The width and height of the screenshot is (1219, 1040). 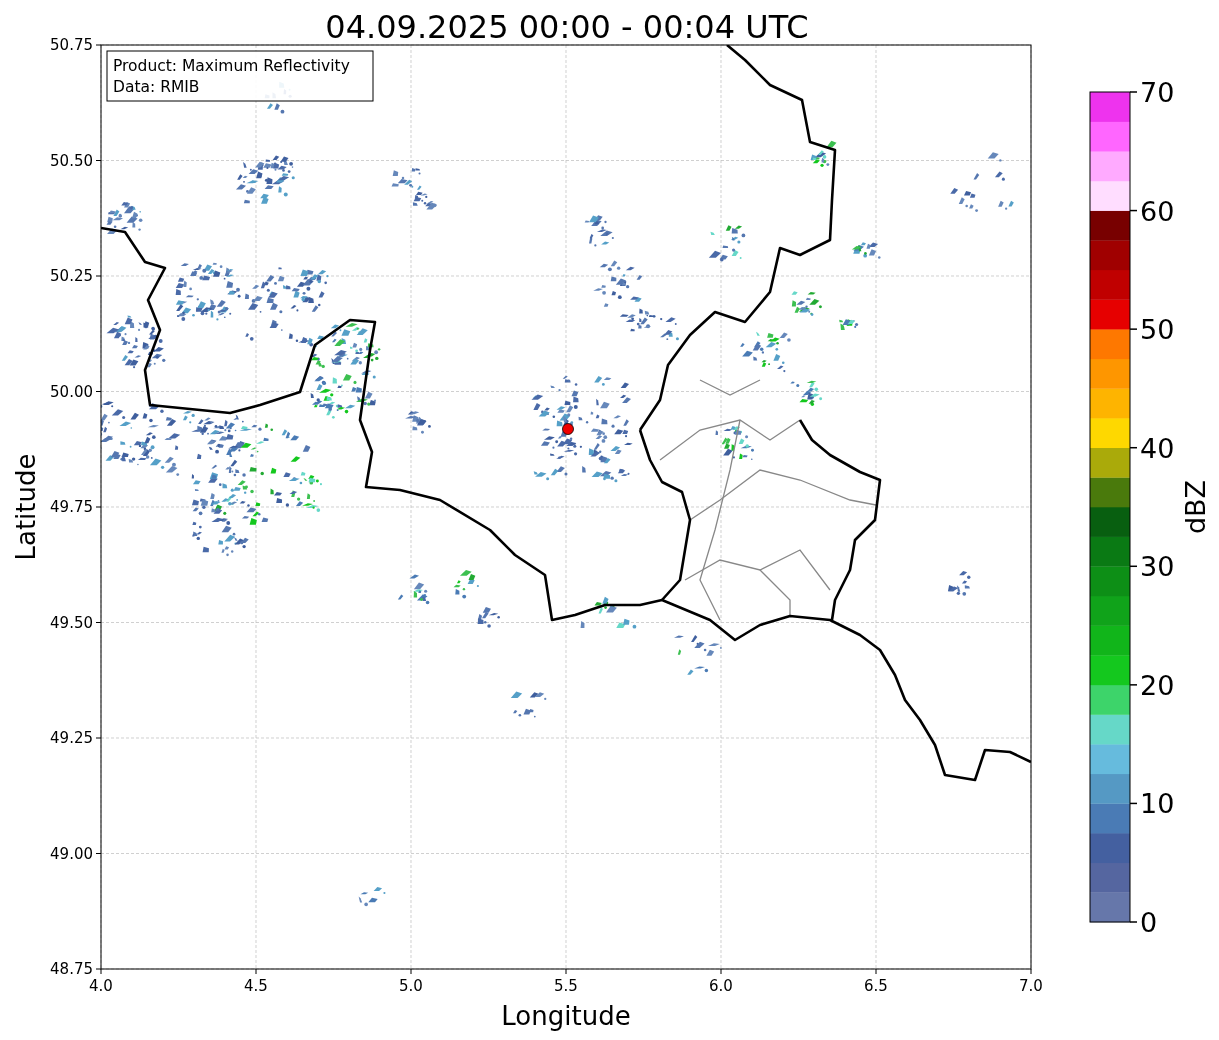 I want to click on y-tick-label: 49.50, so click(x=71, y=622).